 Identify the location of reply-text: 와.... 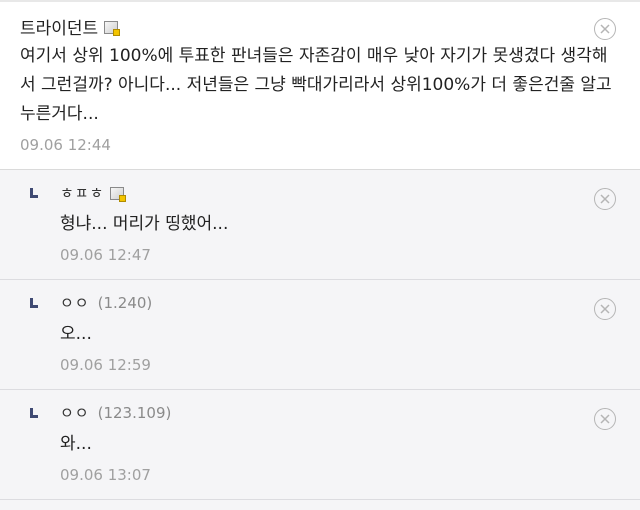
(76, 444).